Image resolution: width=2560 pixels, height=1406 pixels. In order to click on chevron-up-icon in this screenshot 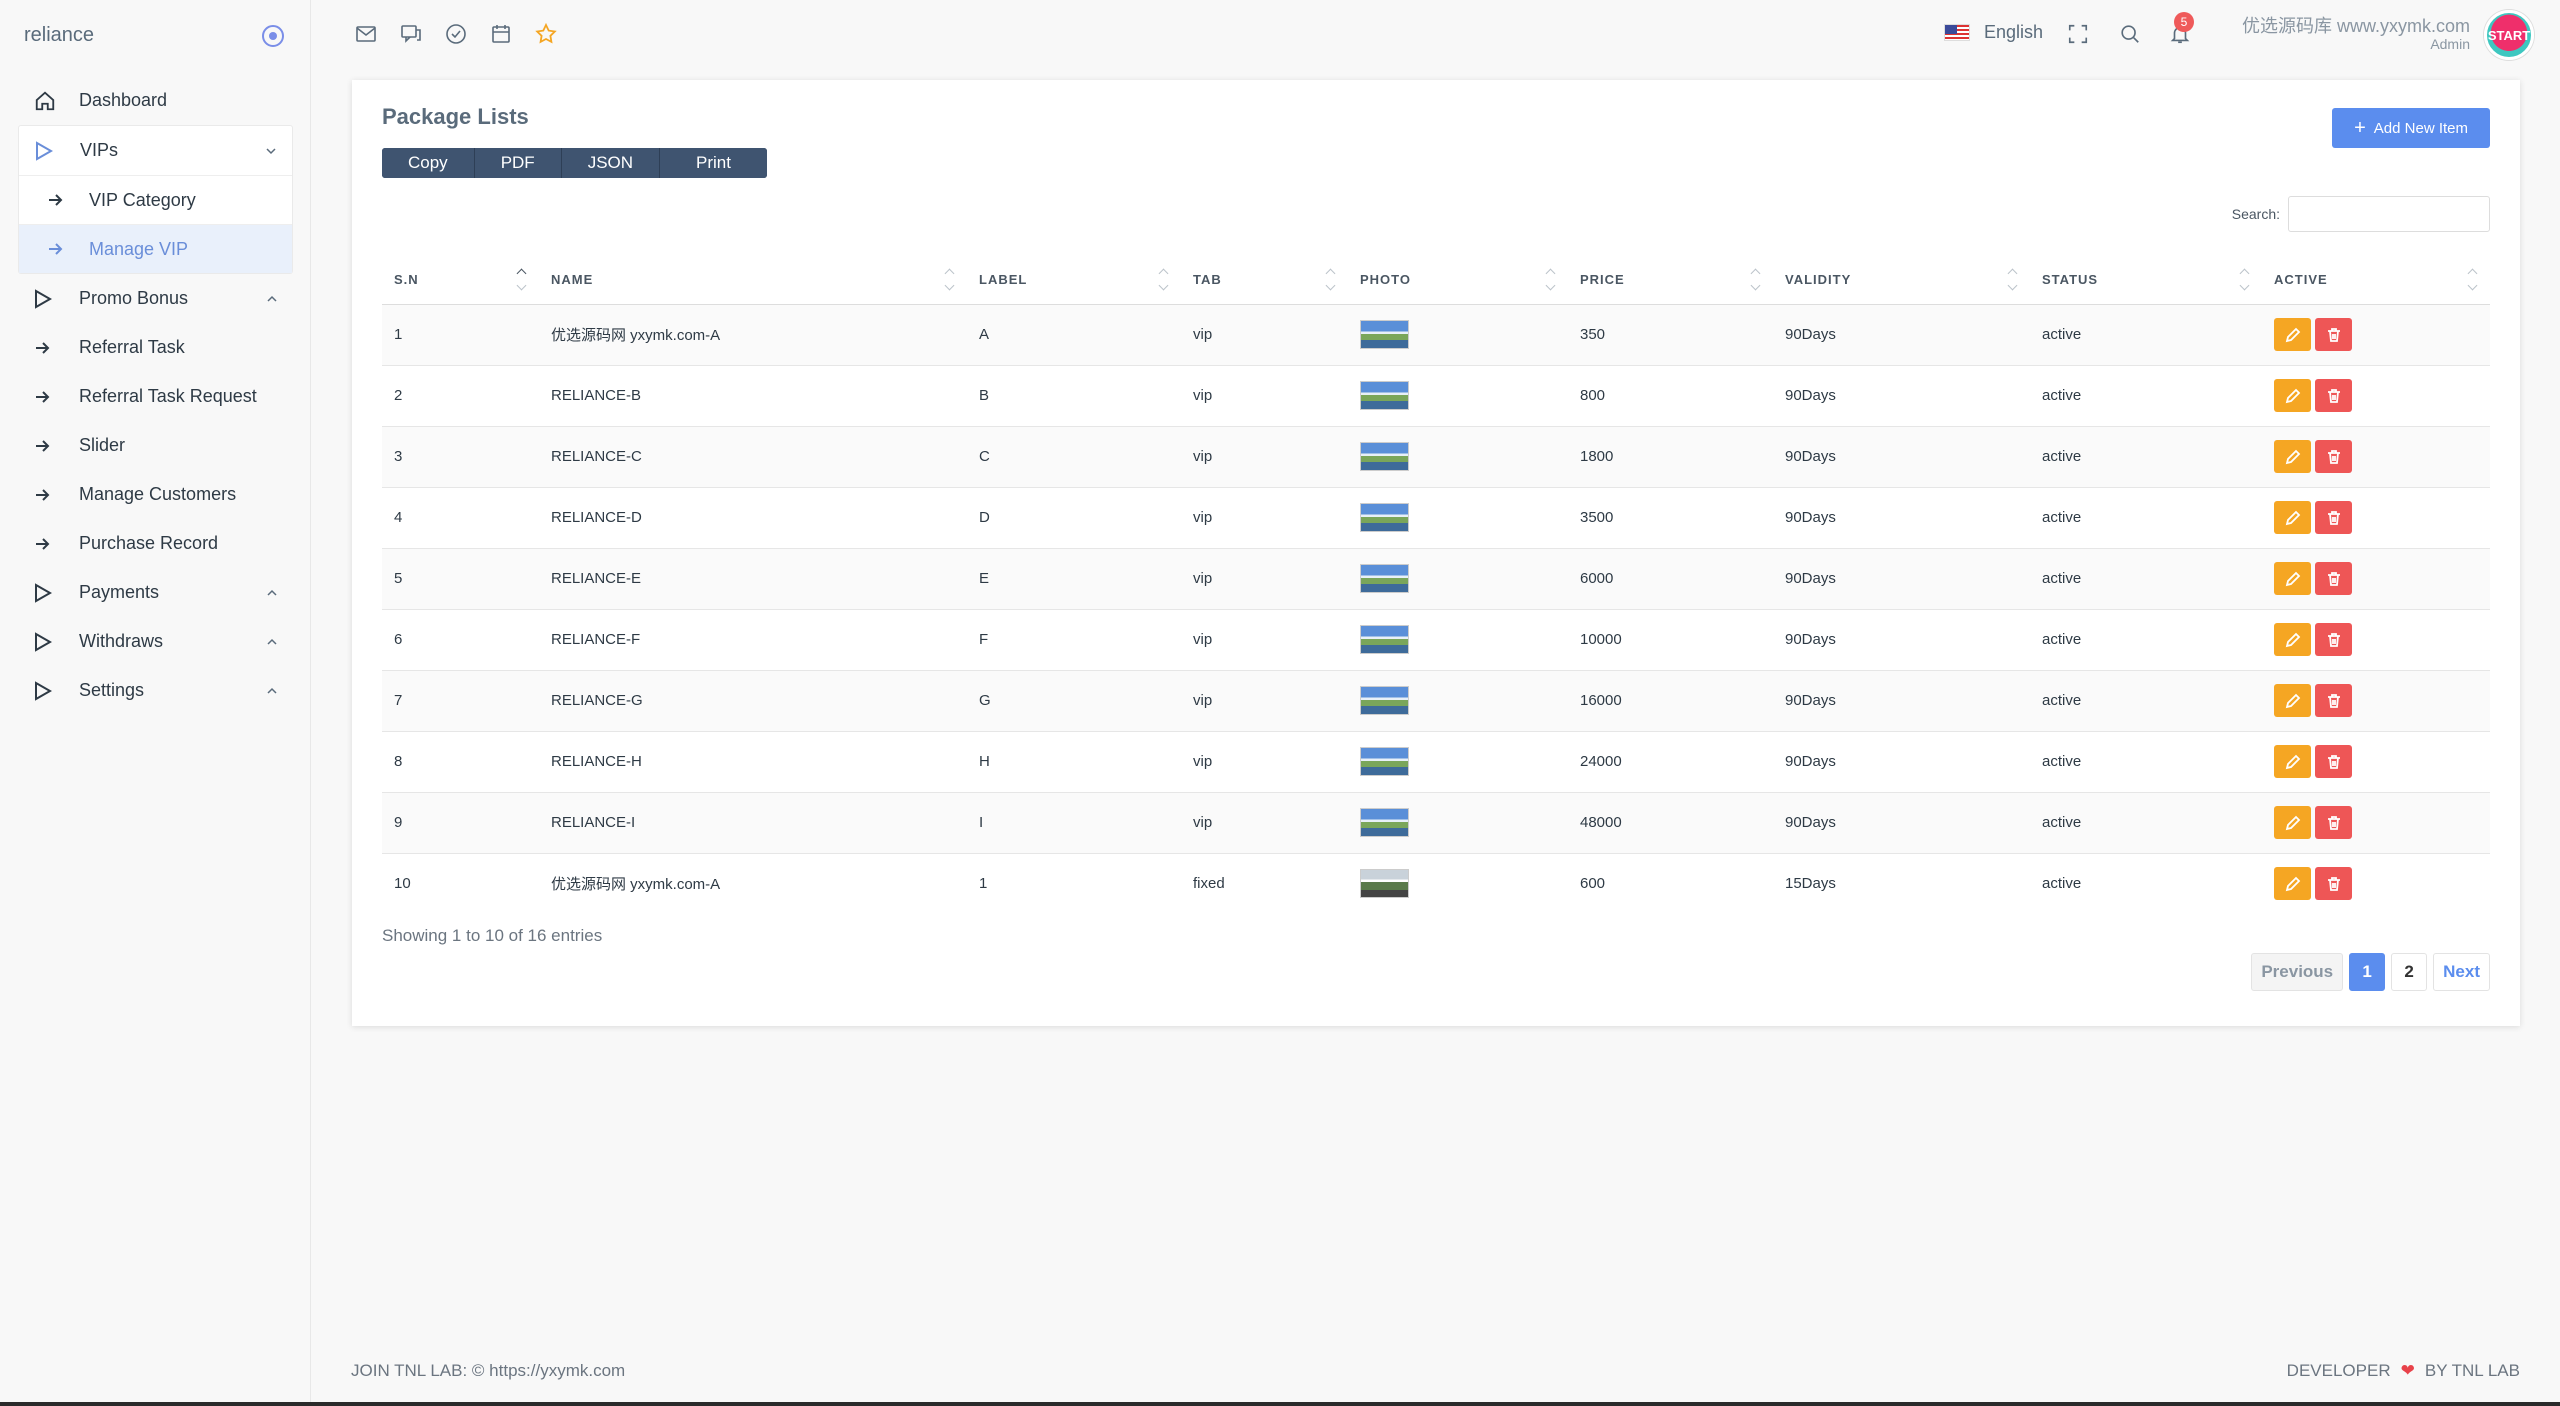, I will do `click(272, 690)`.